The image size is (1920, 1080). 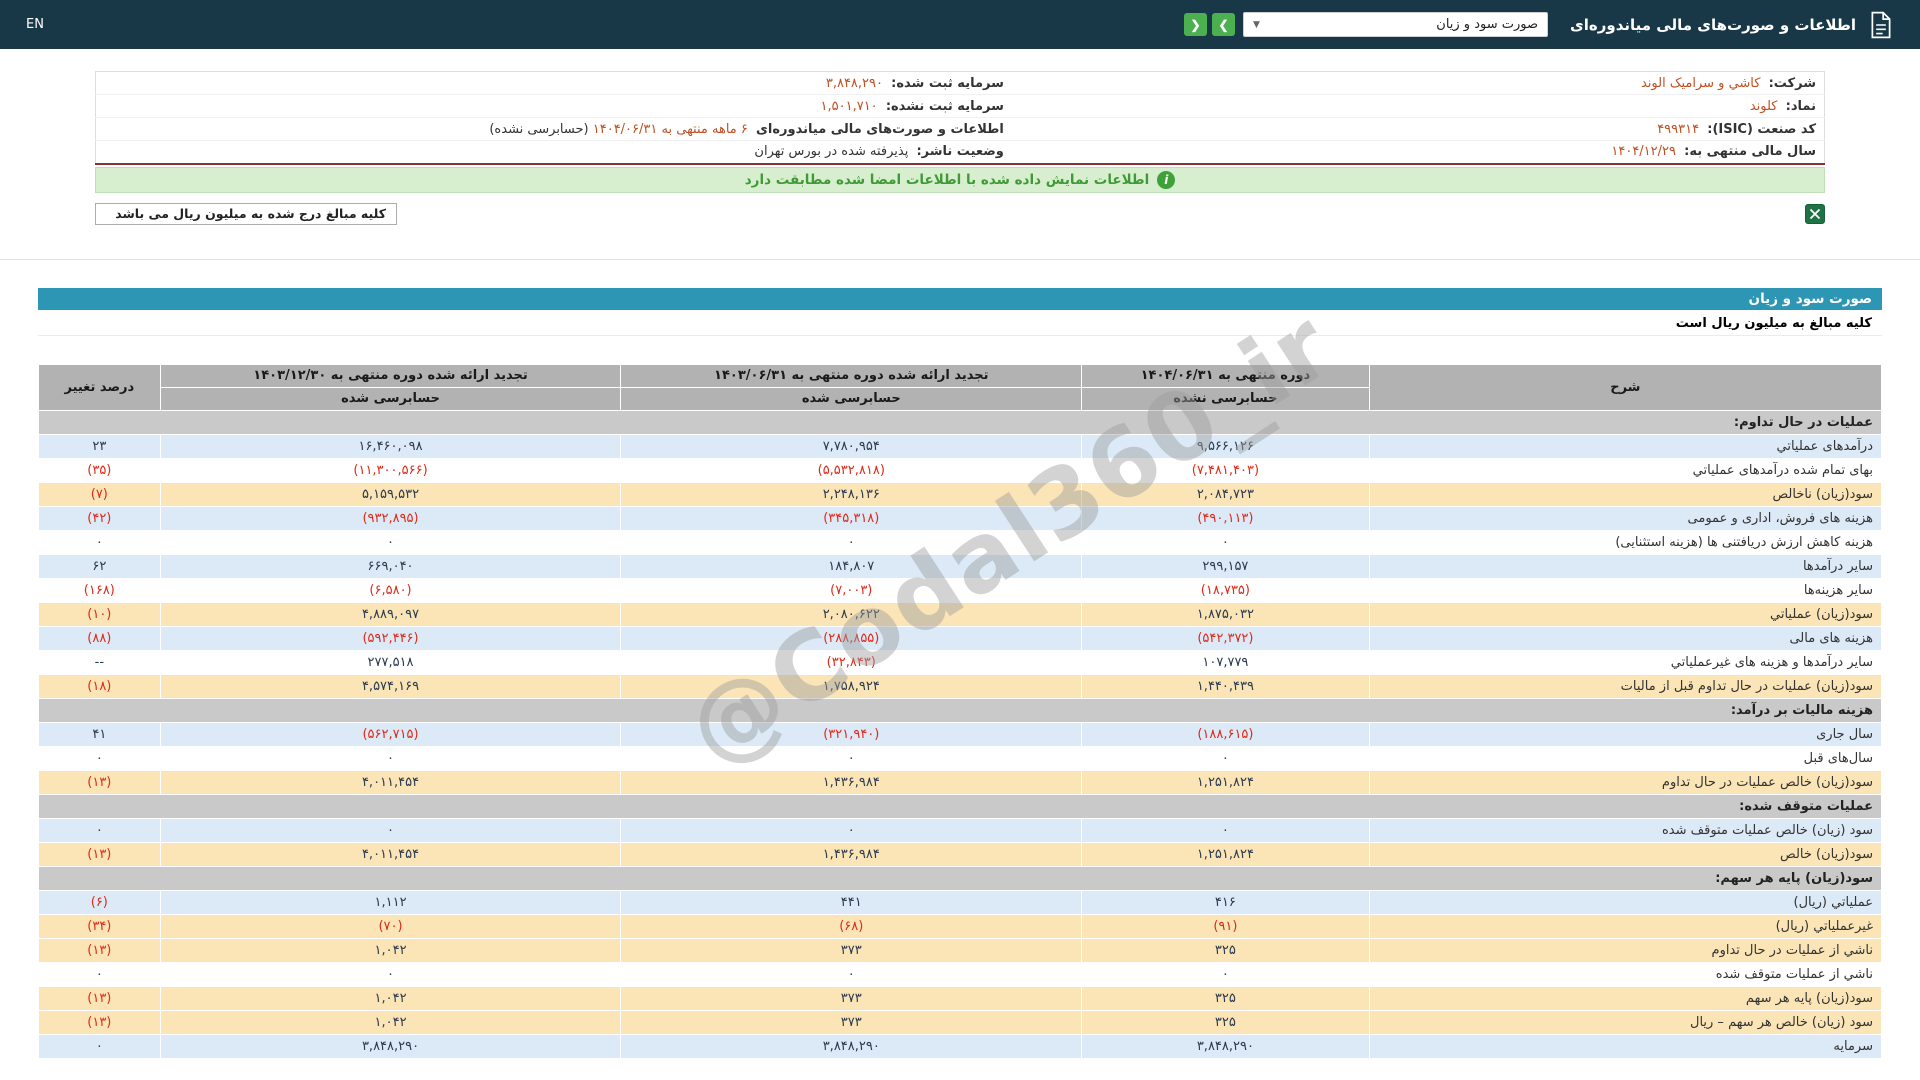 I want to click on value-percent-change: (۶), so click(x=99, y=902).